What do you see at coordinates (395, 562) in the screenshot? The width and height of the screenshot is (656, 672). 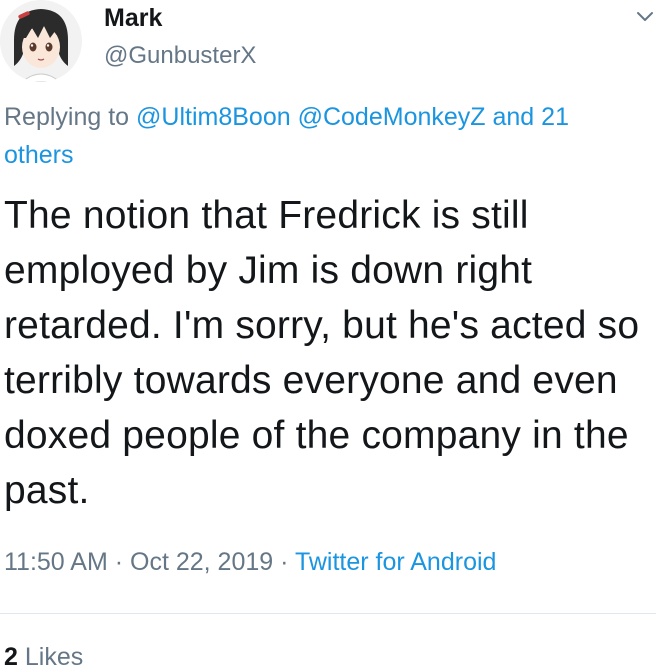 I see `tweet-source-link: Twitter for Android` at bounding box center [395, 562].